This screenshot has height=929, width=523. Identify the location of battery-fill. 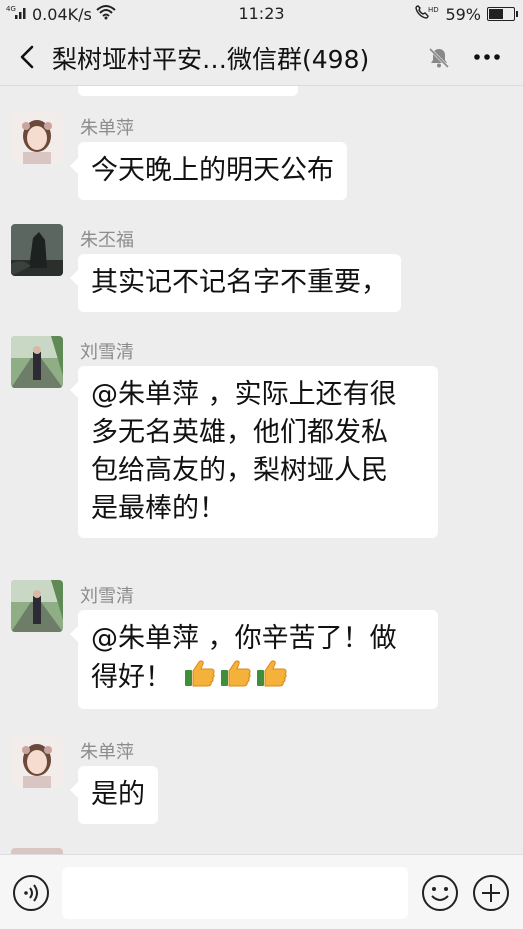
(496, 14).